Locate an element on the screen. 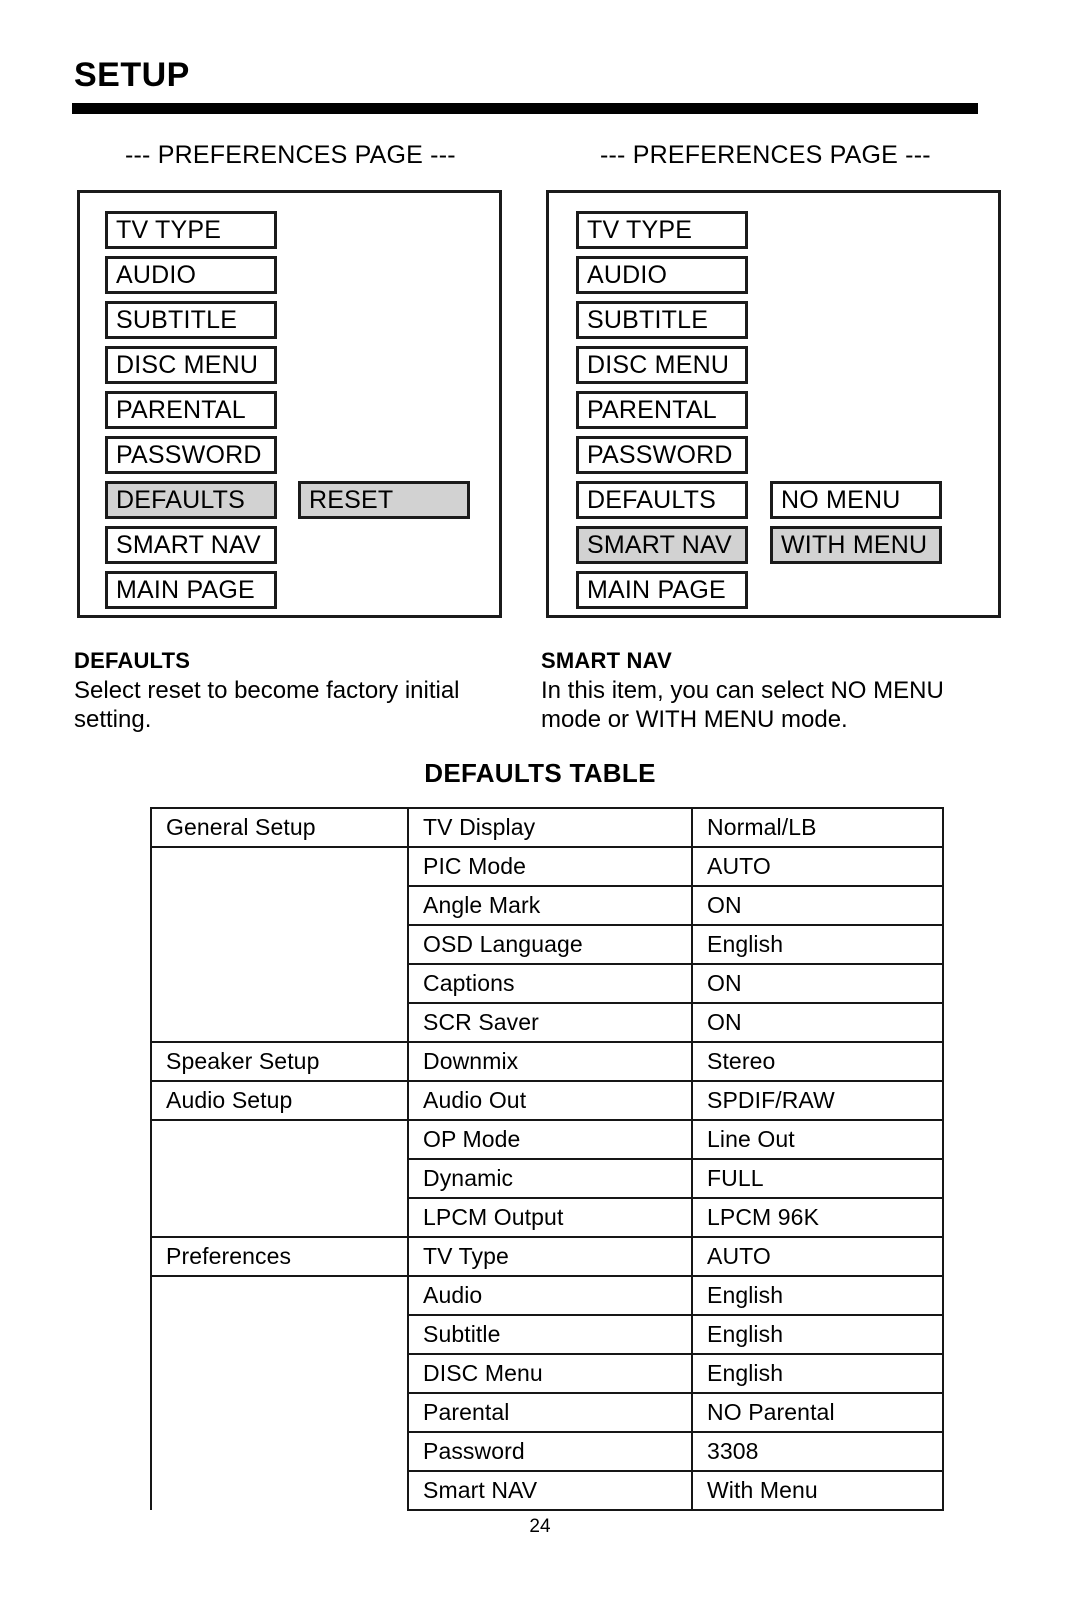  table-row: General Setup TV Display Normal/LB is located at coordinates (547, 827).